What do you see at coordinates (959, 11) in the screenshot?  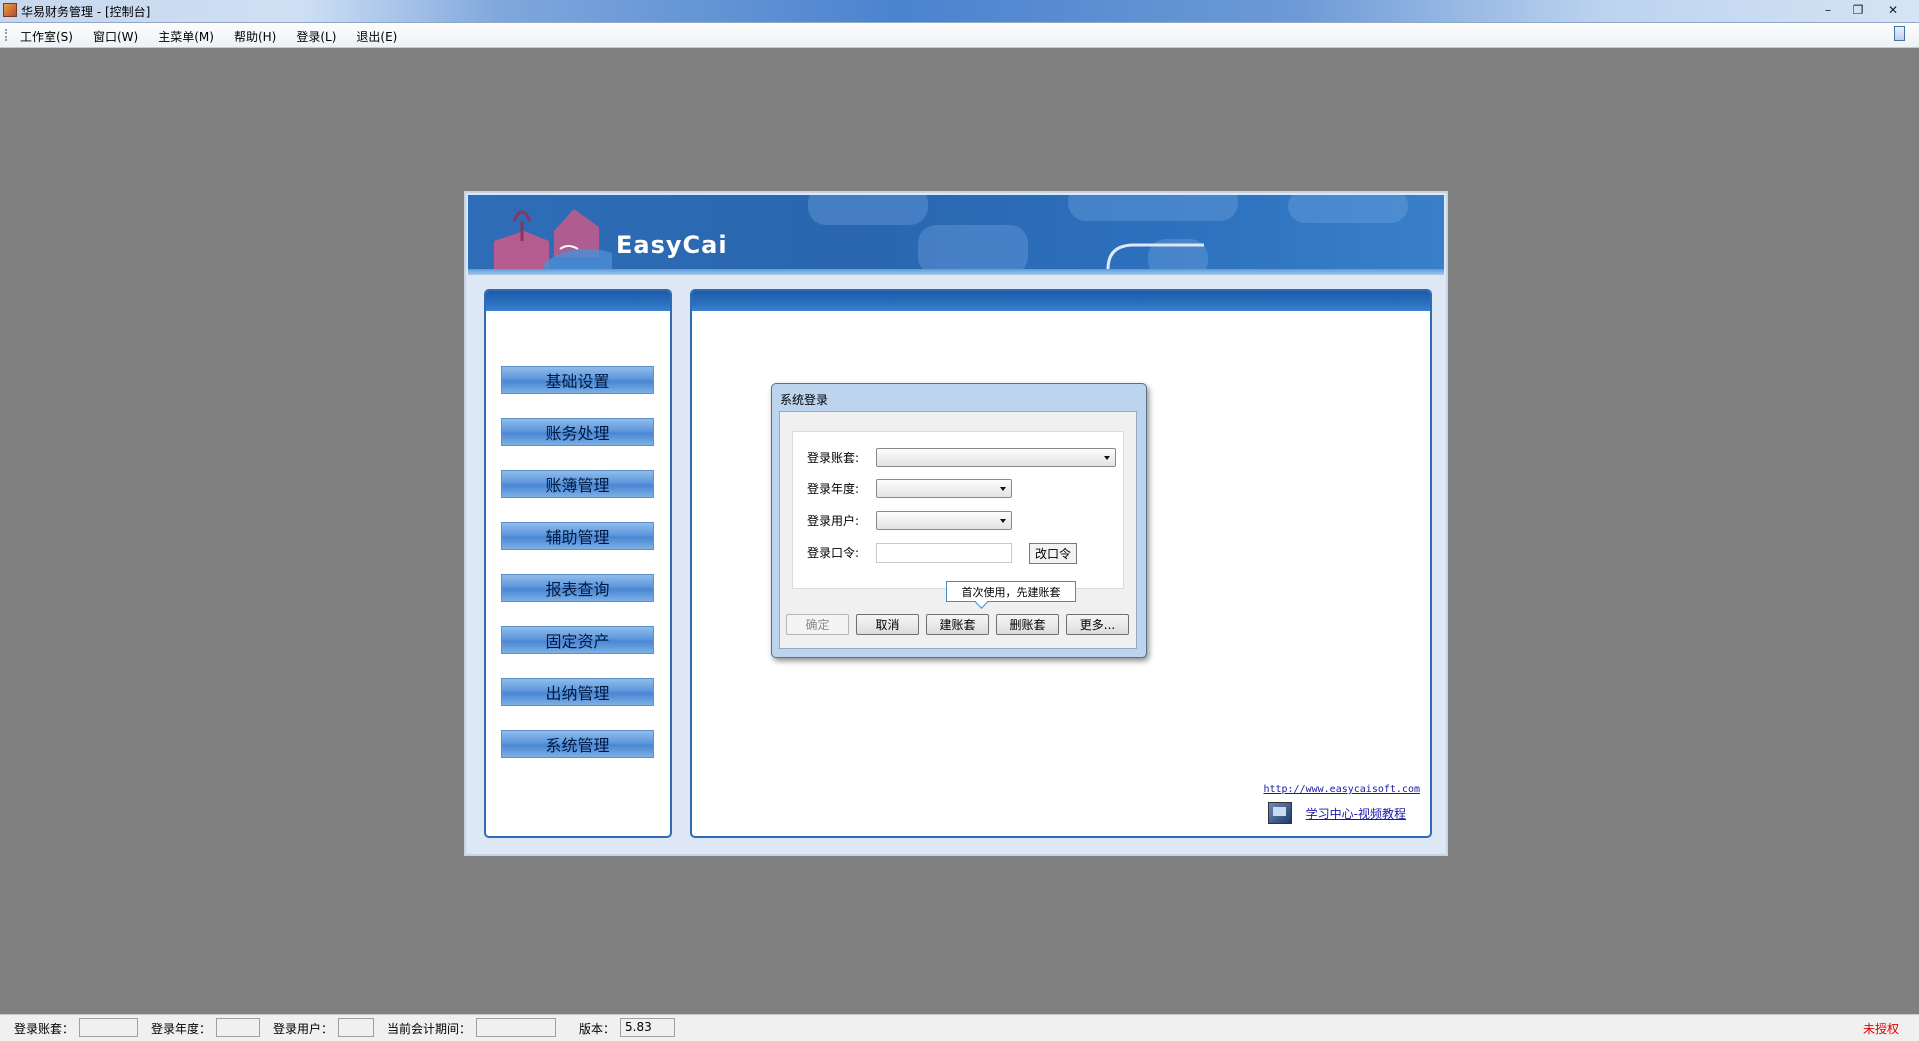 I see `title-bar: 华易财务管理 - [控制台] – ❐ ✕` at bounding box center [959, 11].